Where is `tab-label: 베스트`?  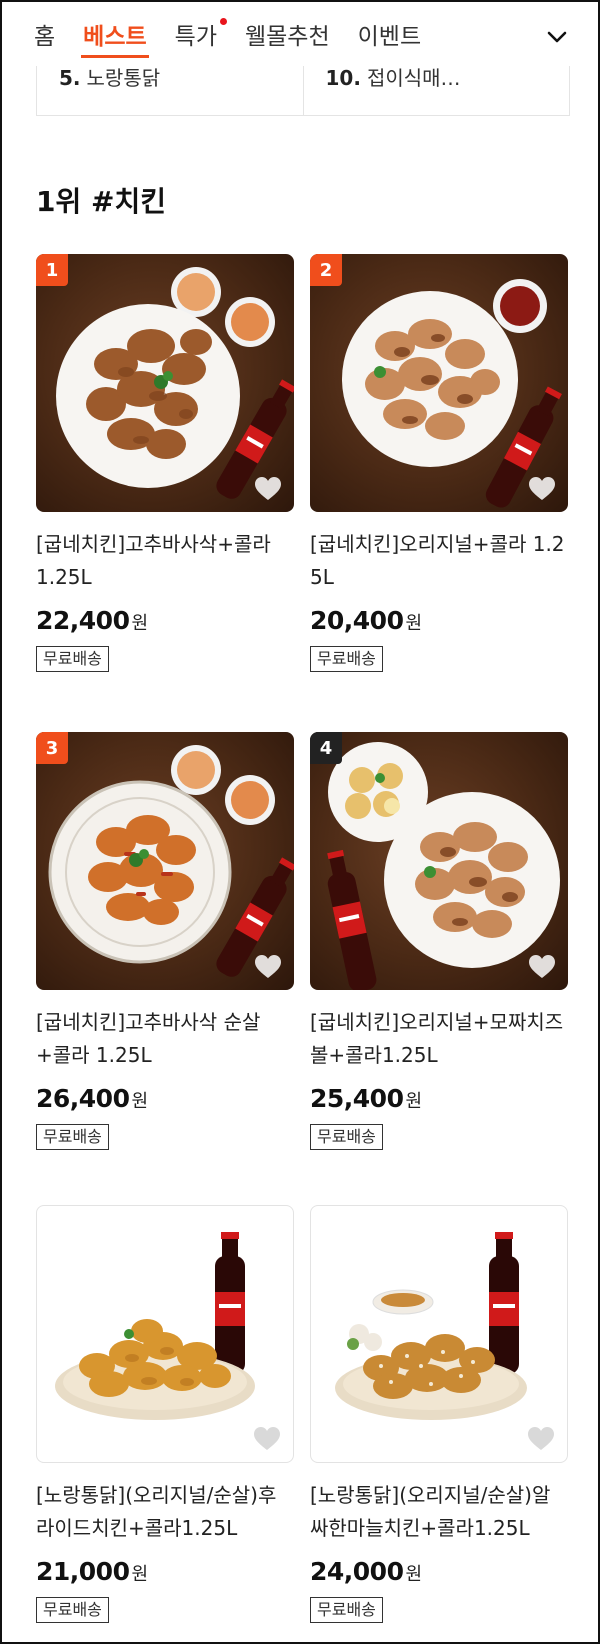 tab-label: 베스트 is located at coordinates (115, 37).